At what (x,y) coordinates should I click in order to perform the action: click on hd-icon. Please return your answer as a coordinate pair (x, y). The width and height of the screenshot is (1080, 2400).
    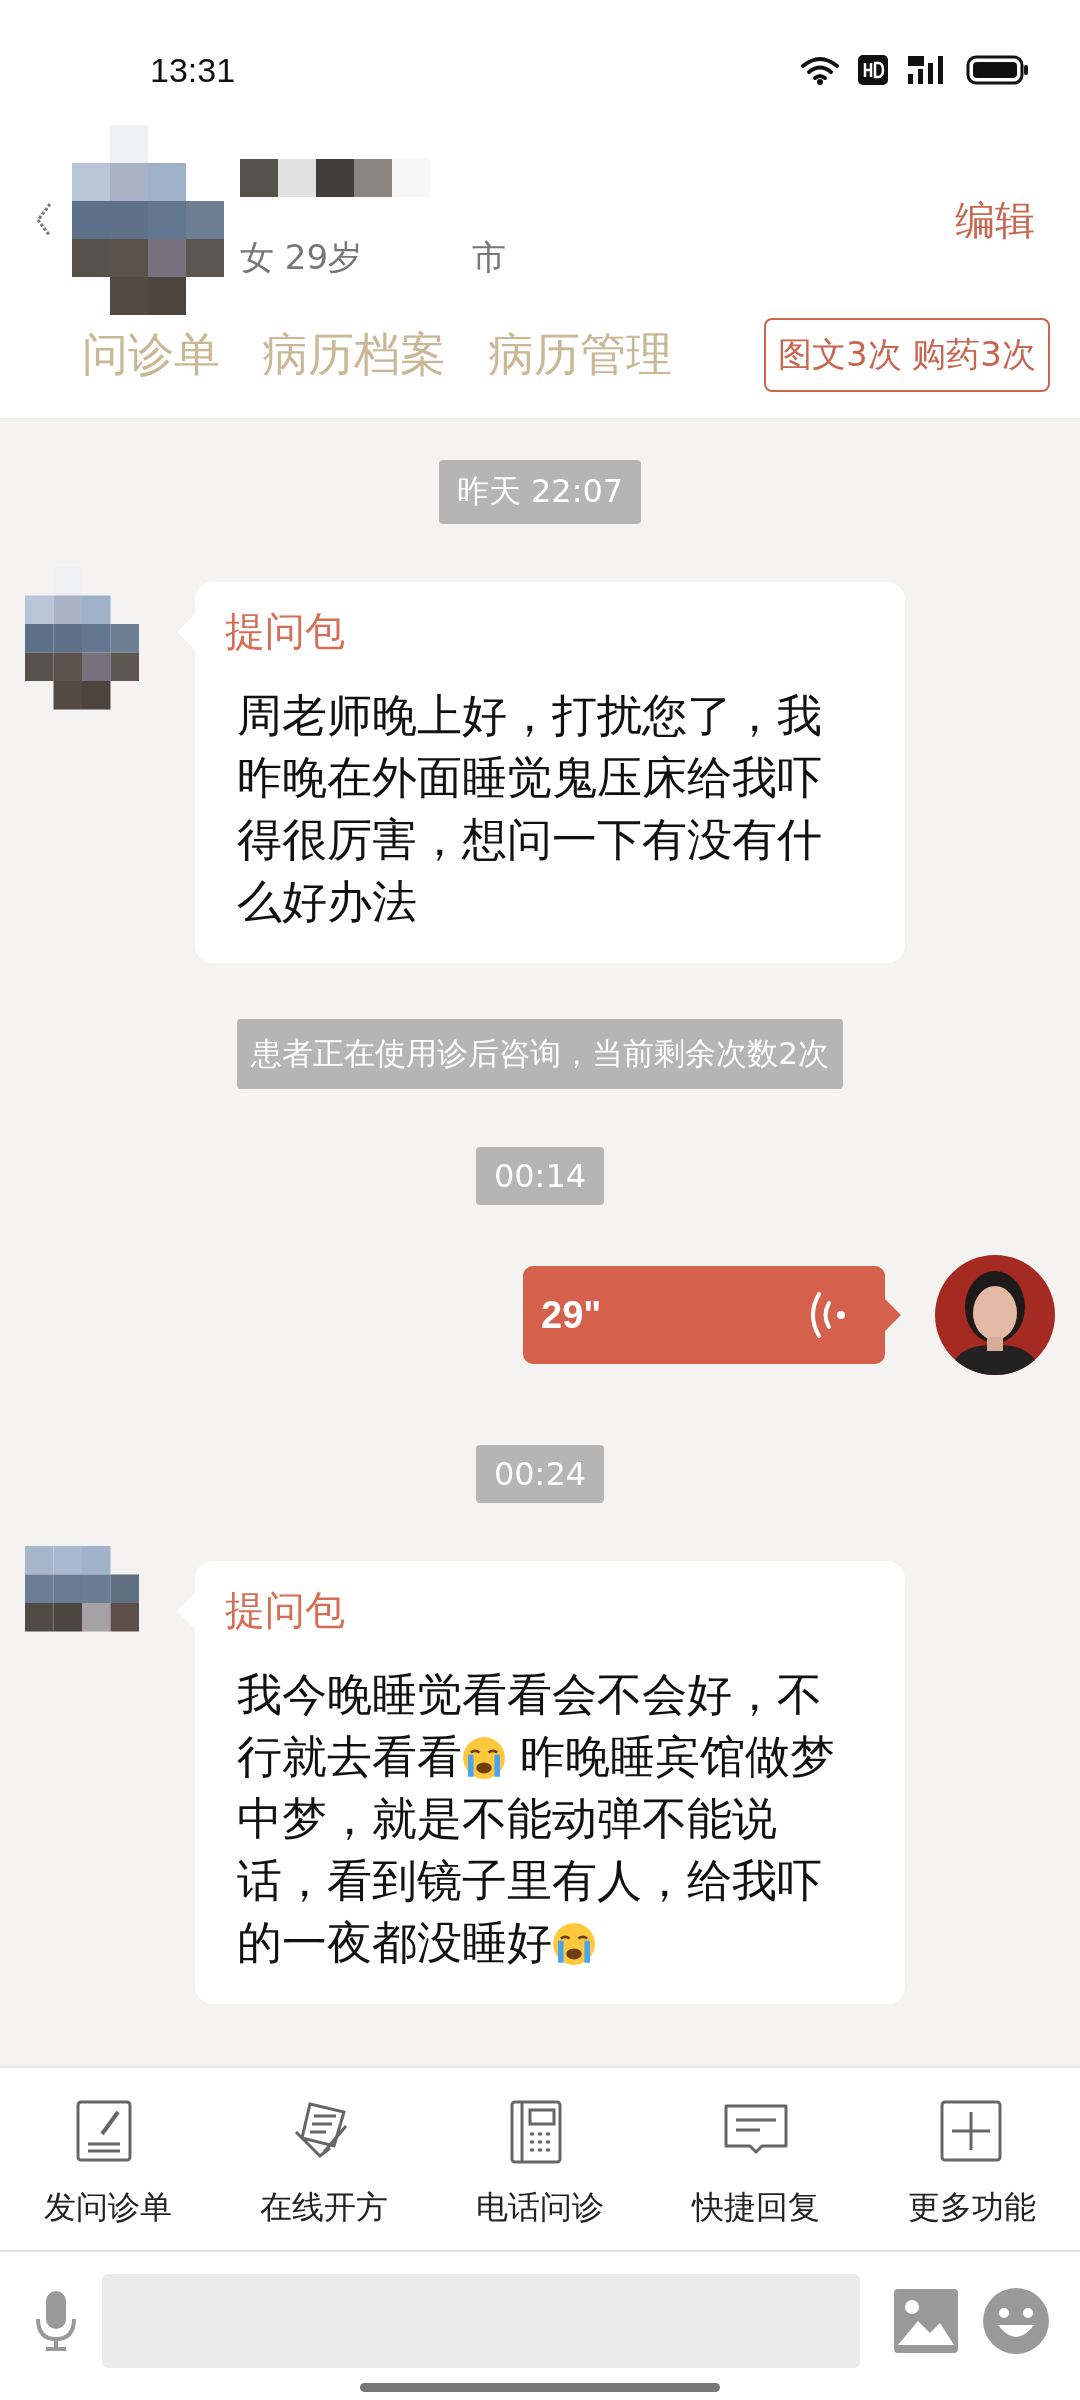
    Looking at the image, I should click on (873, 70).